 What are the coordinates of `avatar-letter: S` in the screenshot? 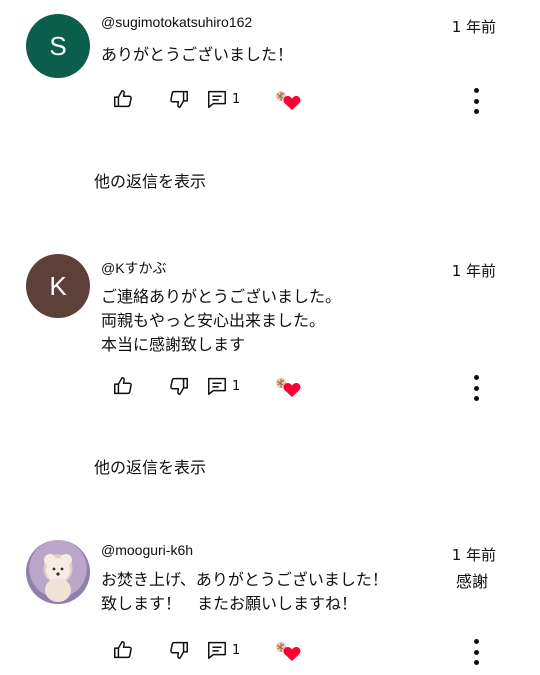 It's located at (58, 45).